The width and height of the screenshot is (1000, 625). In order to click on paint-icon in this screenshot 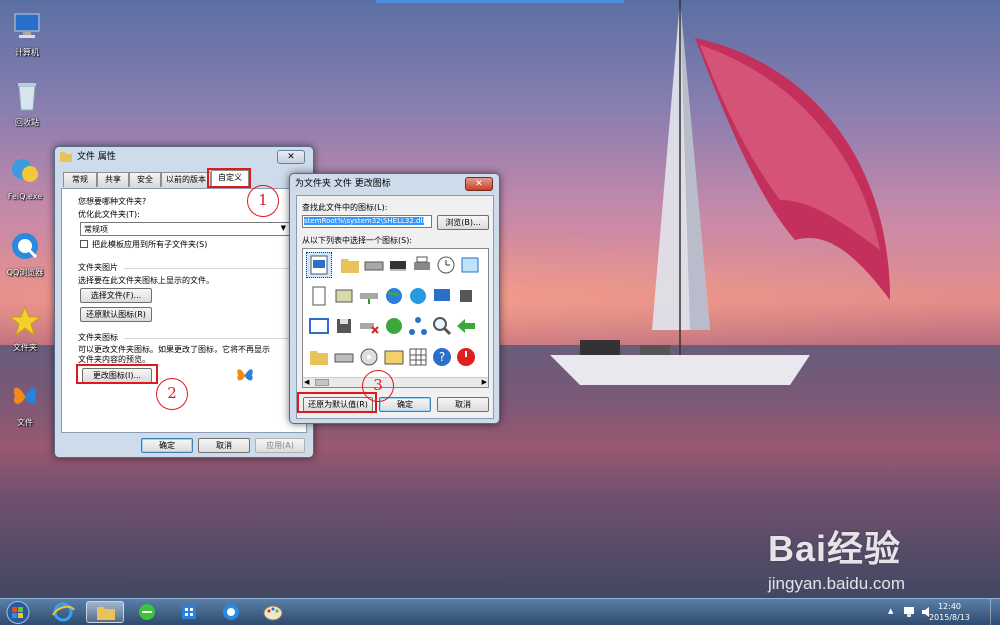, I will do `click(273, 613)`.